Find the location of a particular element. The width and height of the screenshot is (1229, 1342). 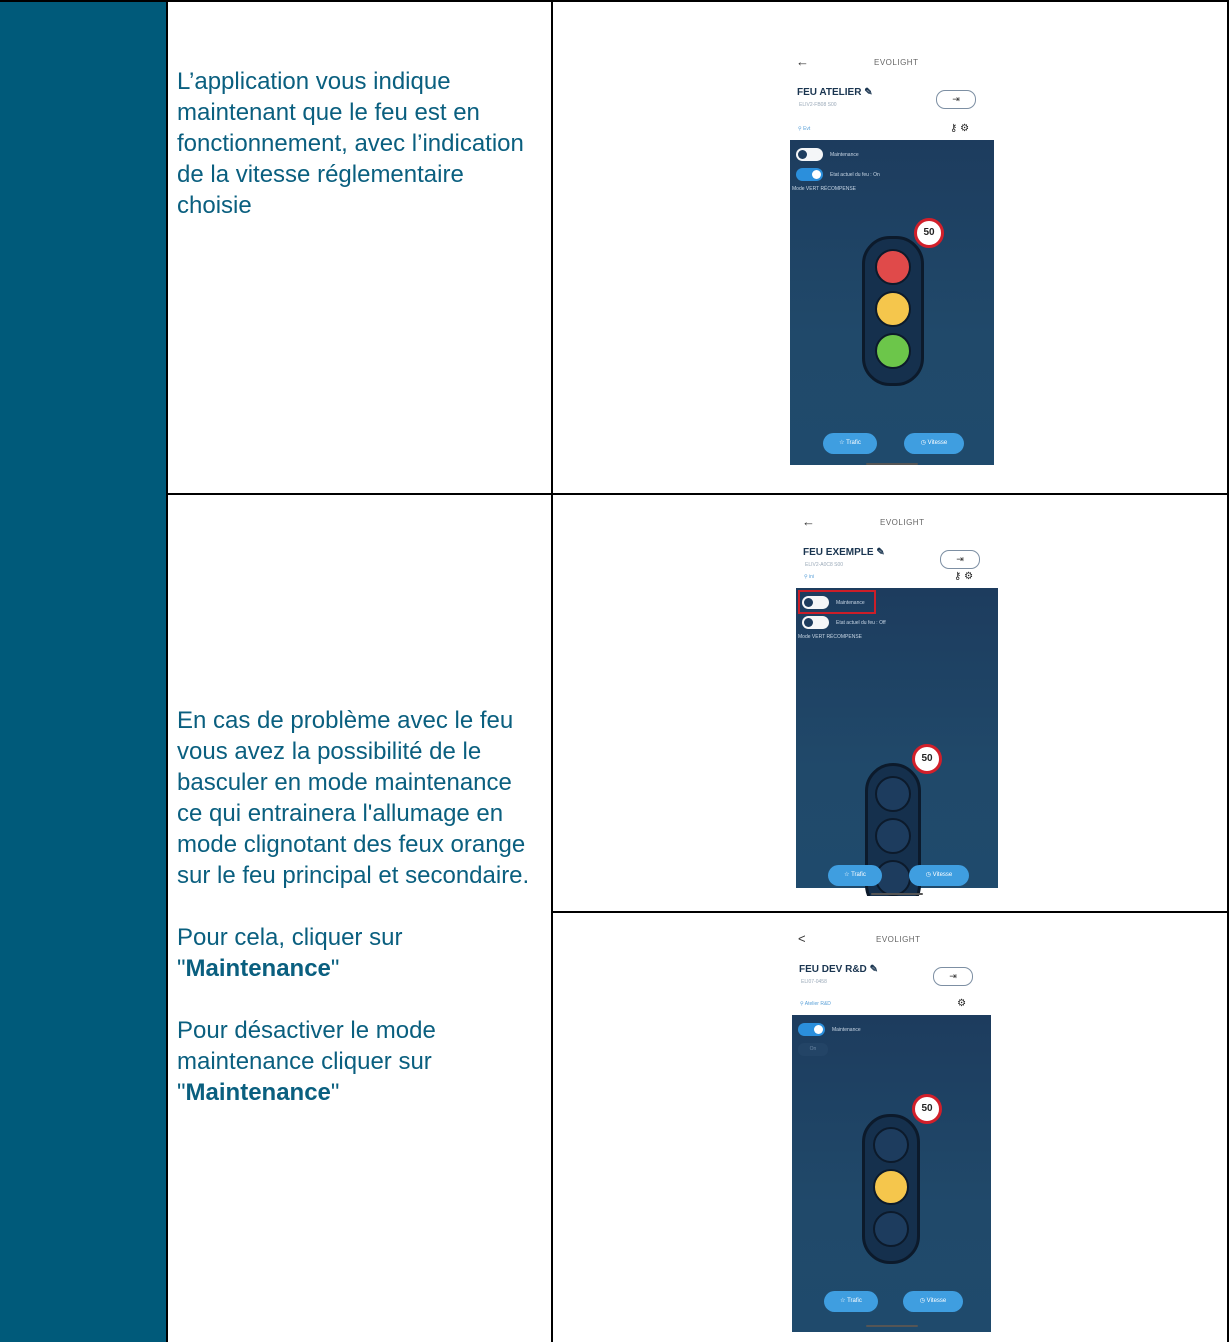

state-label: Etat actuel du feu : Off is located at coordinates (861, 623).